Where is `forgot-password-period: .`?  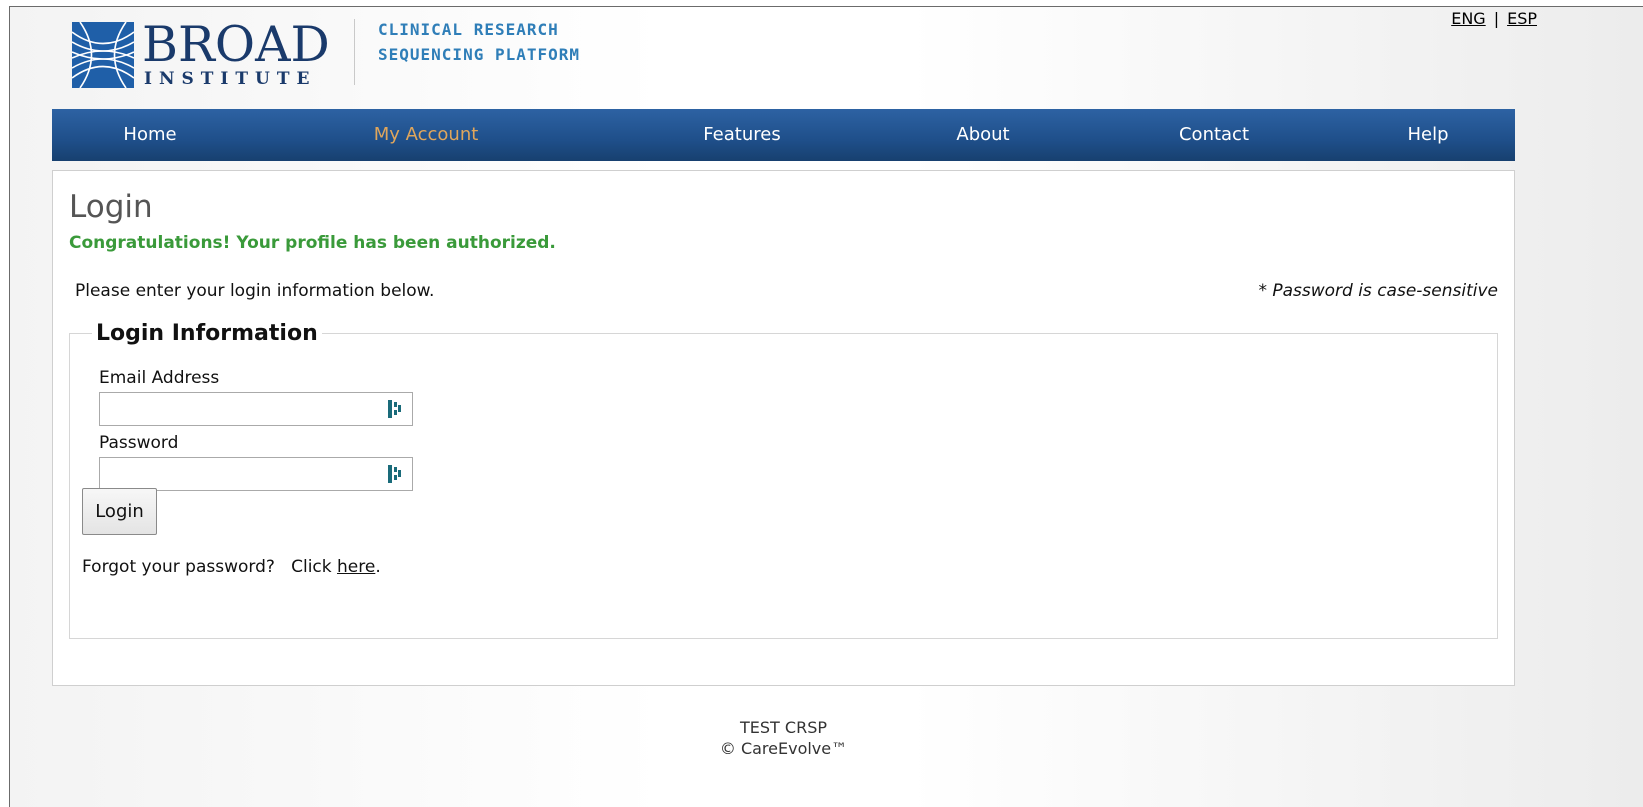
forgot-password-period: . is located at coordinates (378, 567).